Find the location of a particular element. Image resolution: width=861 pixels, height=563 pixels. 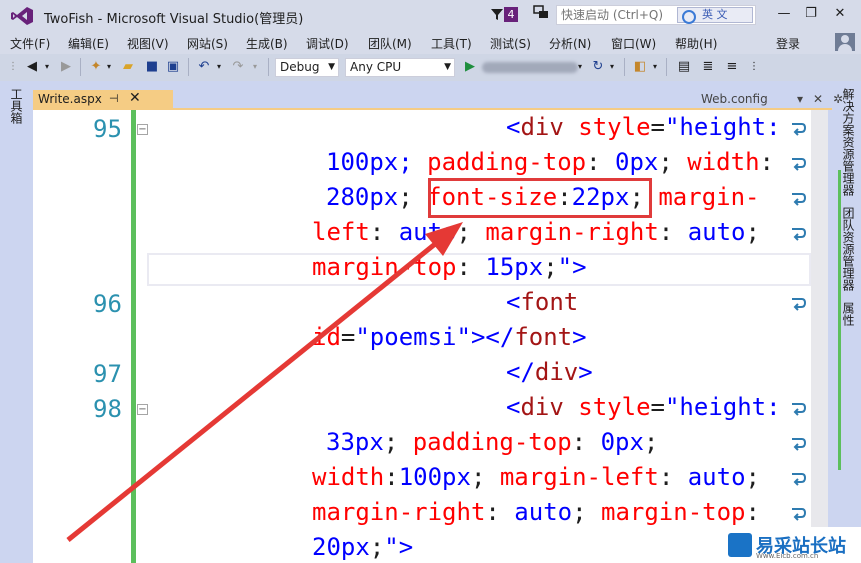

watermark-logo-icon is located at coordinates (740, 545).